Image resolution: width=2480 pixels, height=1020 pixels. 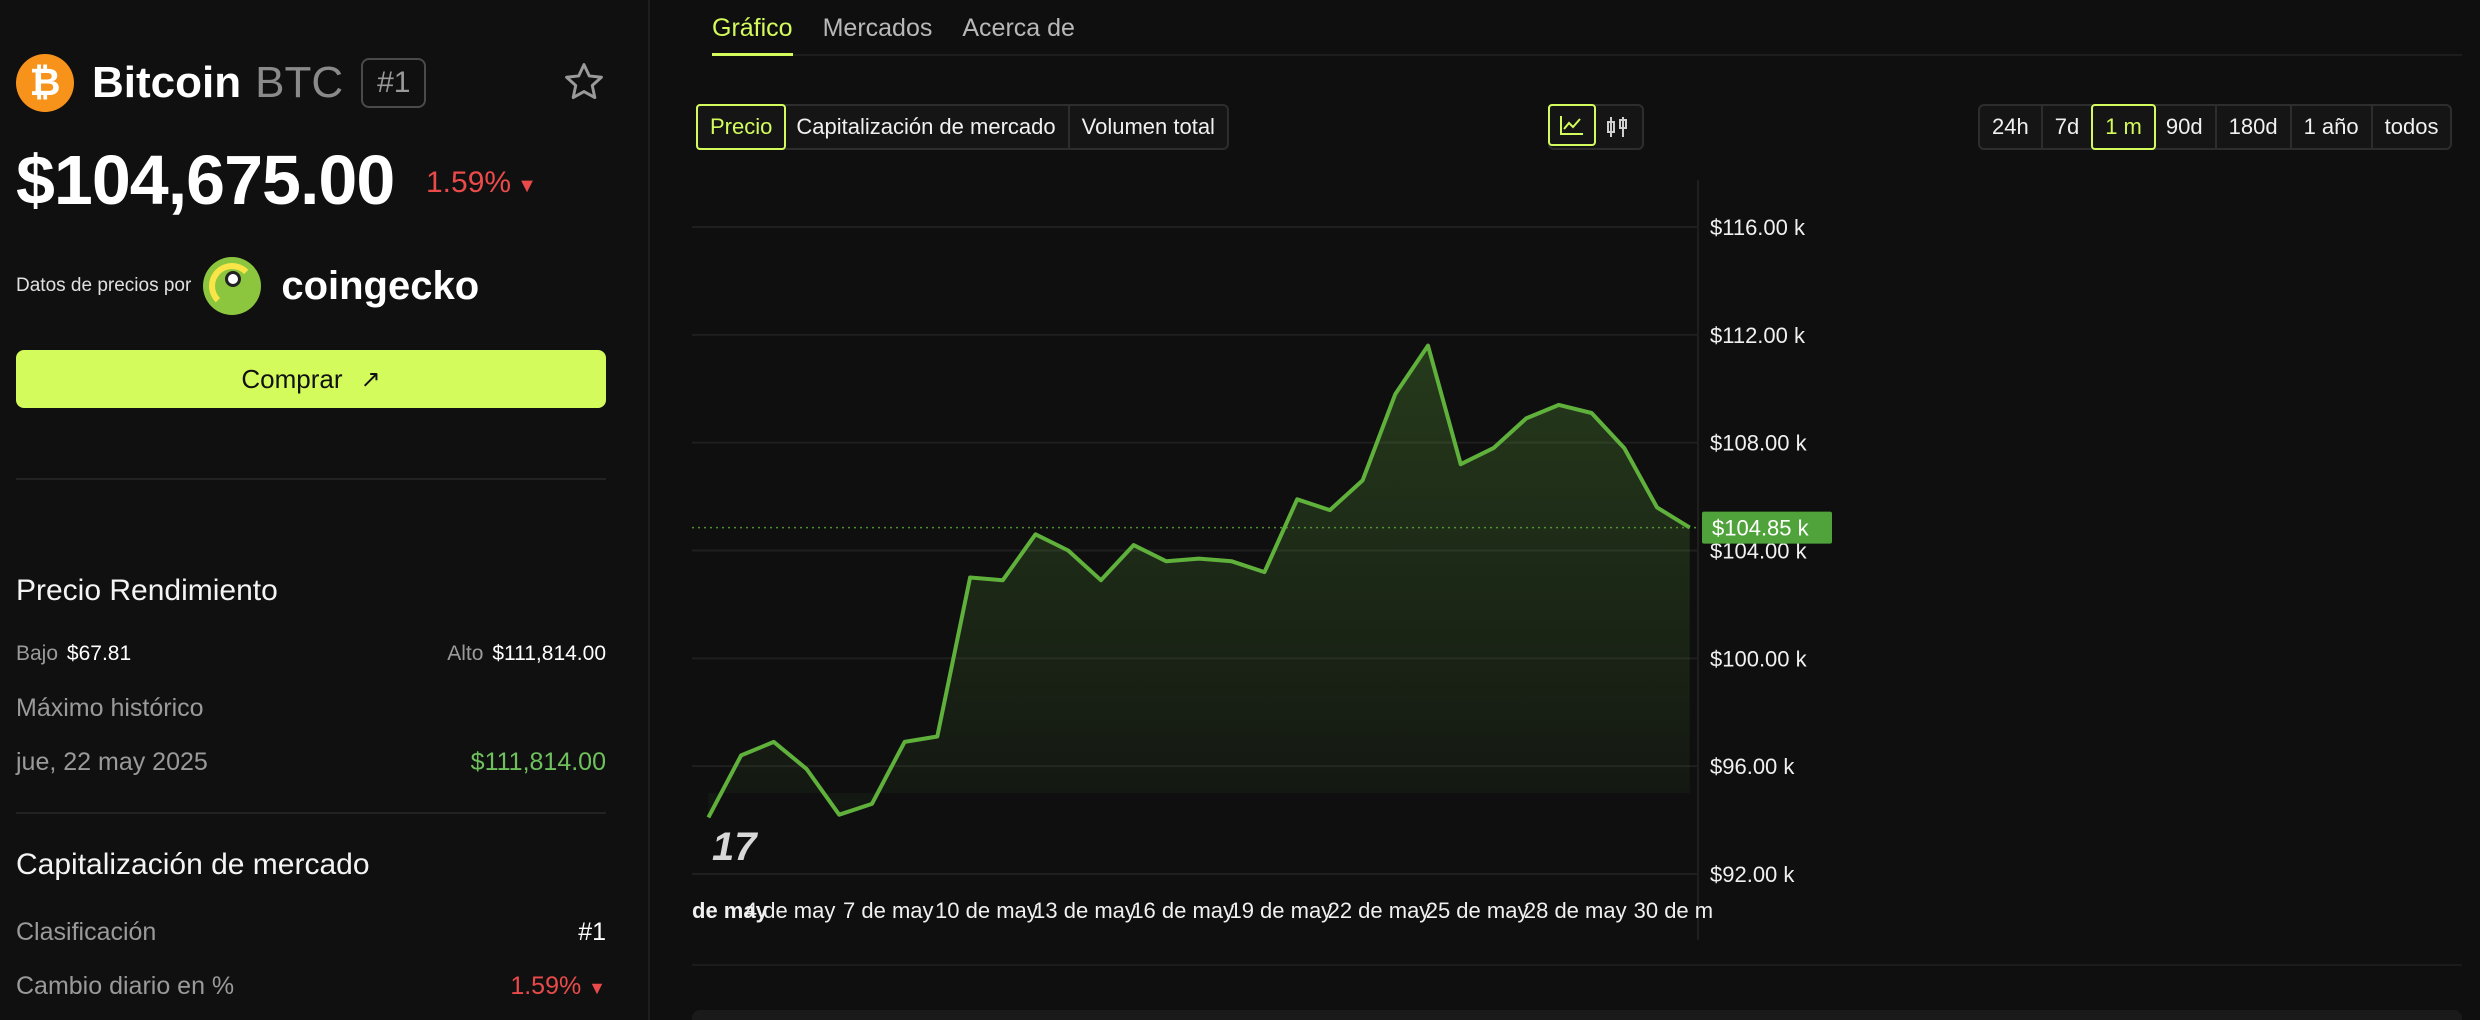 I want to click on range-7d-button: 7d, so click(x=2068, y=127).